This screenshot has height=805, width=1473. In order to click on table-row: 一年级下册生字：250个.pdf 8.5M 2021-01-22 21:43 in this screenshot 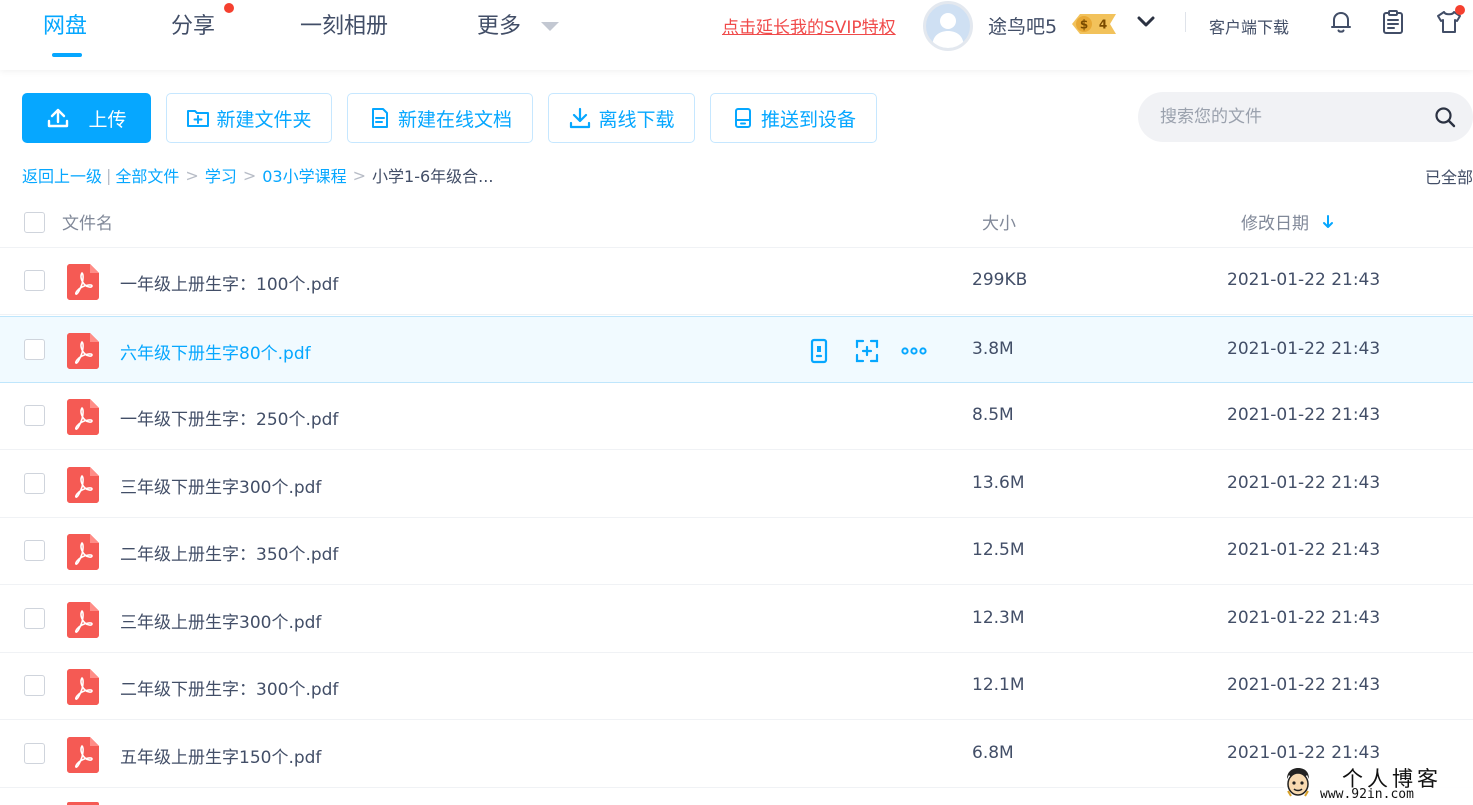, I will do `click(736, 416)`.